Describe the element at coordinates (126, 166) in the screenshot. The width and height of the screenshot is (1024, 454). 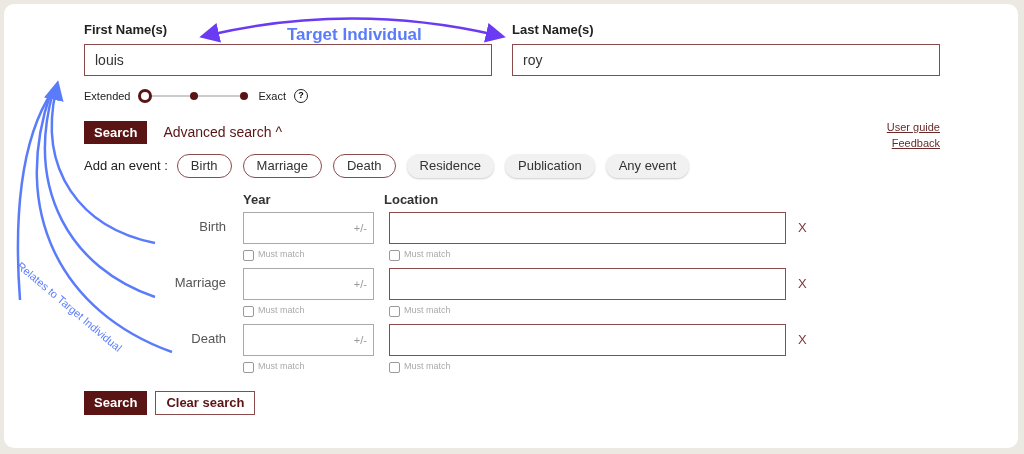
I see `add-event-label: Add an event :` at that location.